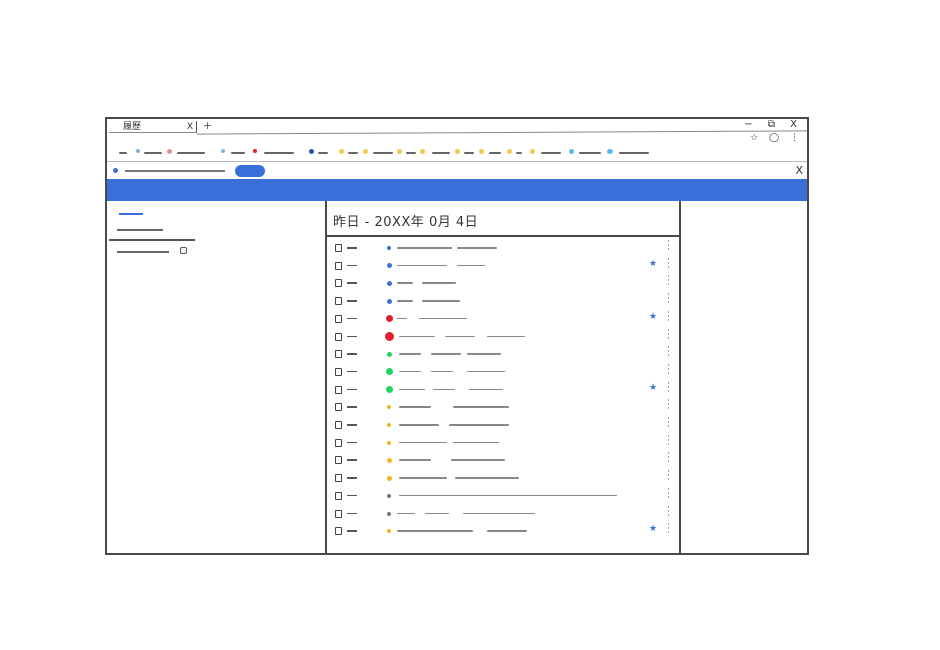 The height and width of the screenshot is (650, 940). What do you see at coordinates (153, 127) in the screenshot?
I see `tab-history: 履歷 X` at bounding box center [153, 127].